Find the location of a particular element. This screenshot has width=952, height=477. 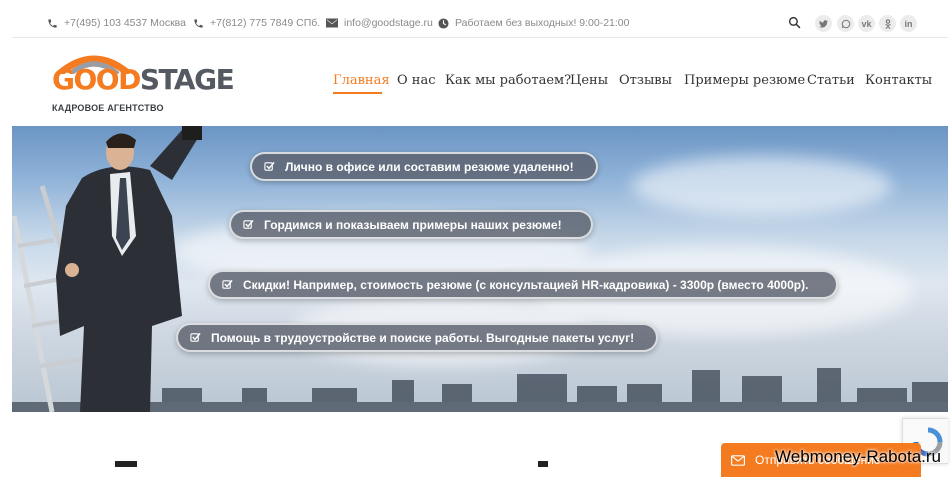

nav-about: О нас is located at coordinates (416, 80).